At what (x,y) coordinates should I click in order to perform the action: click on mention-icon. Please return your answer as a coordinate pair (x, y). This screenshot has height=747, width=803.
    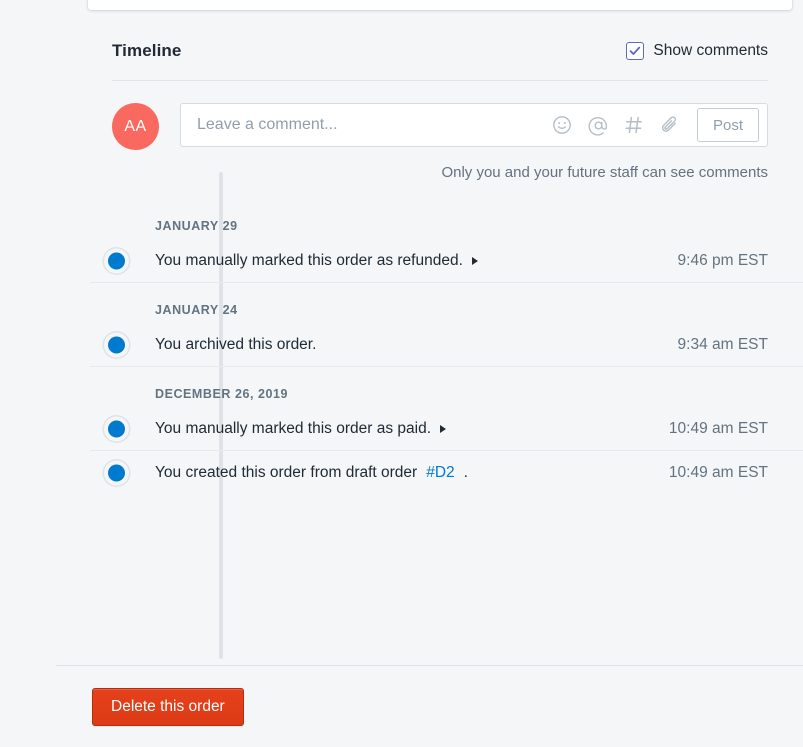
    Looking at the image, I should click on (598, 125).